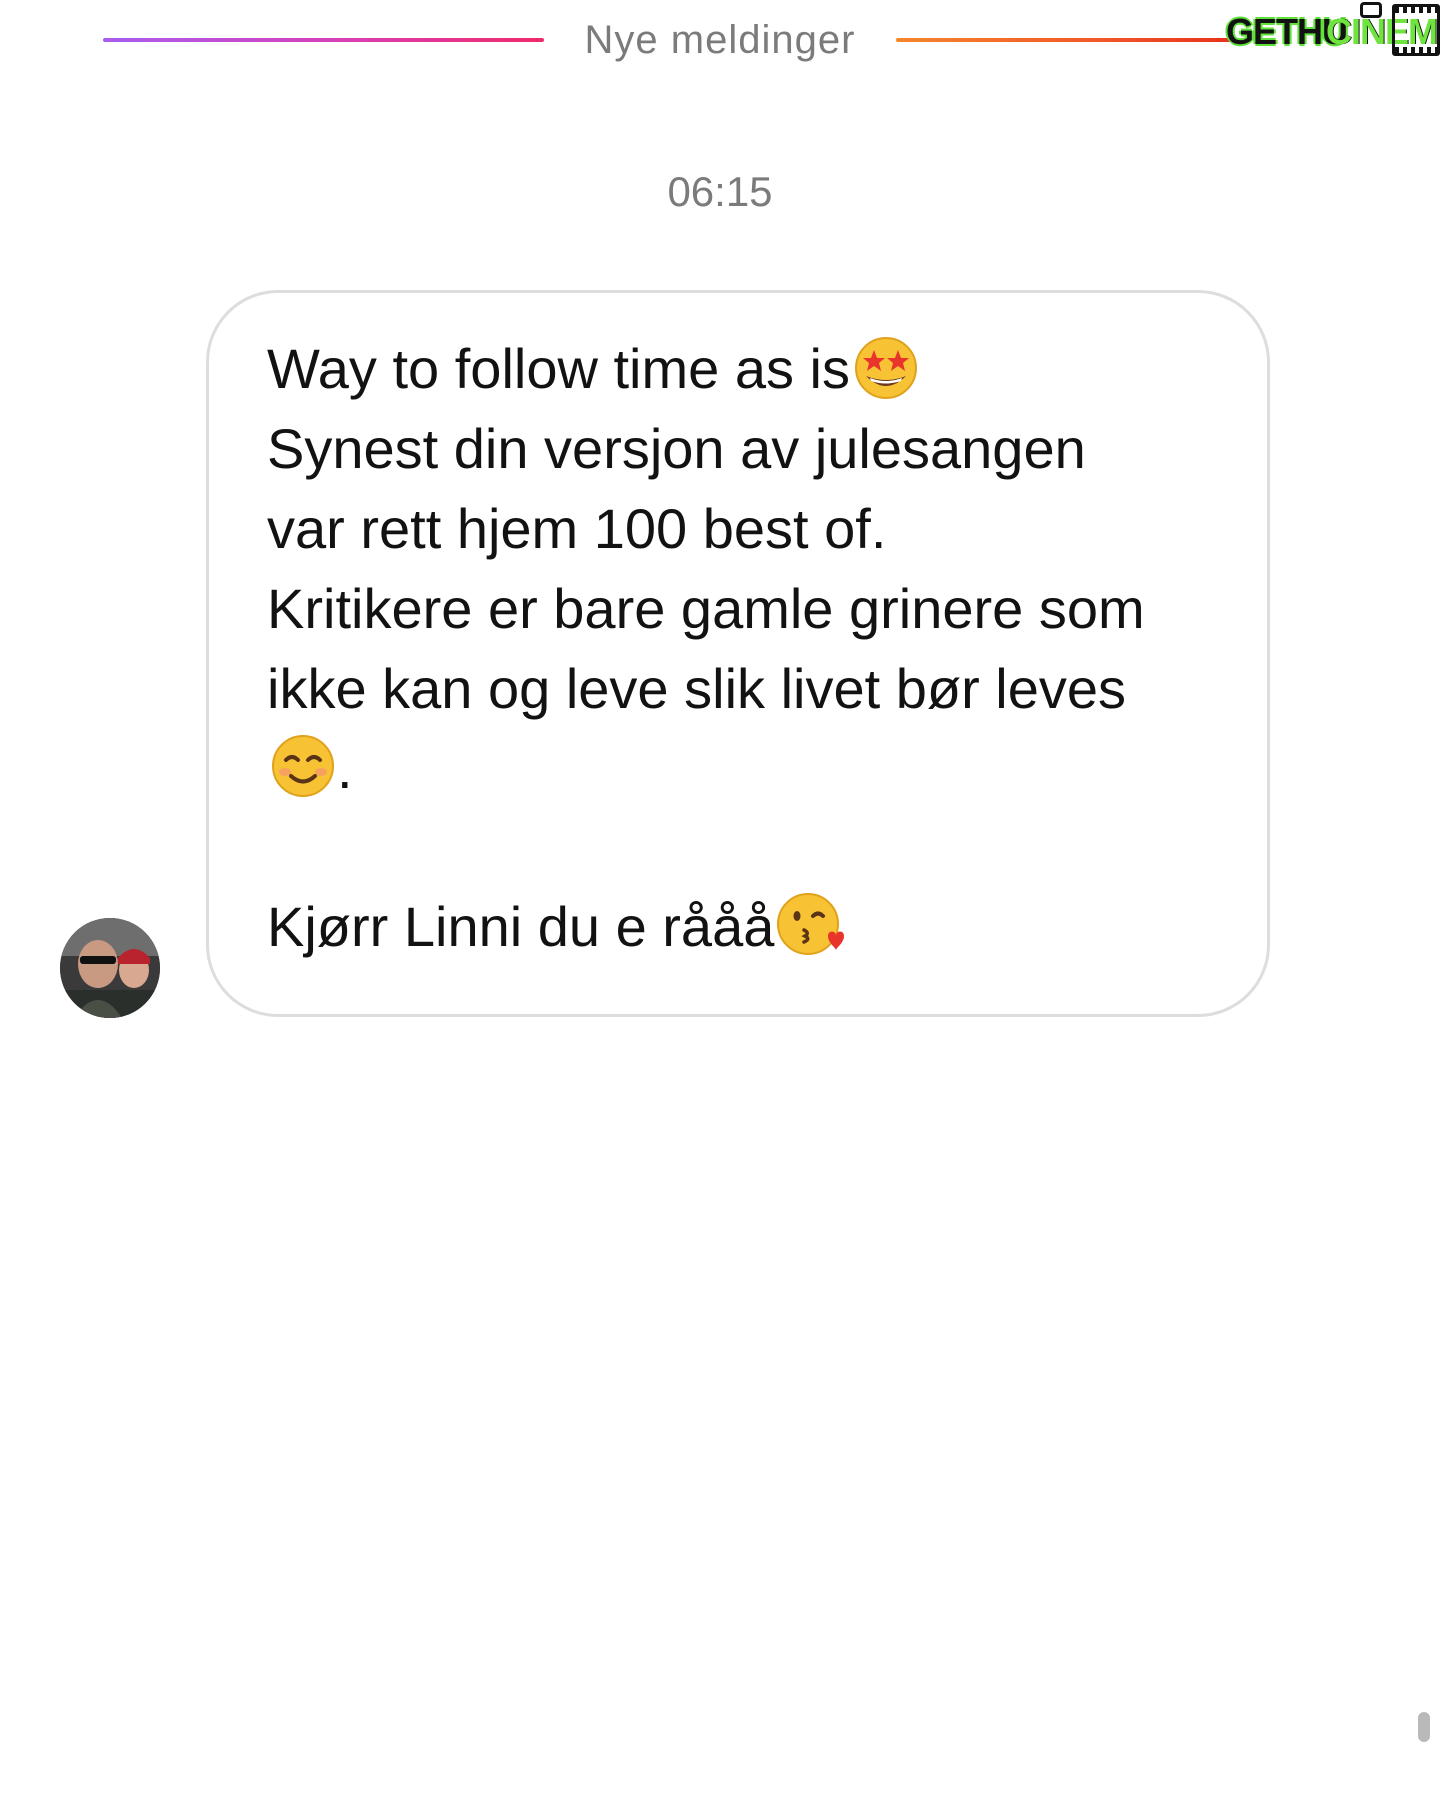  I want to click on message-line: var rett hjem 100 best of., so click(739, 529).